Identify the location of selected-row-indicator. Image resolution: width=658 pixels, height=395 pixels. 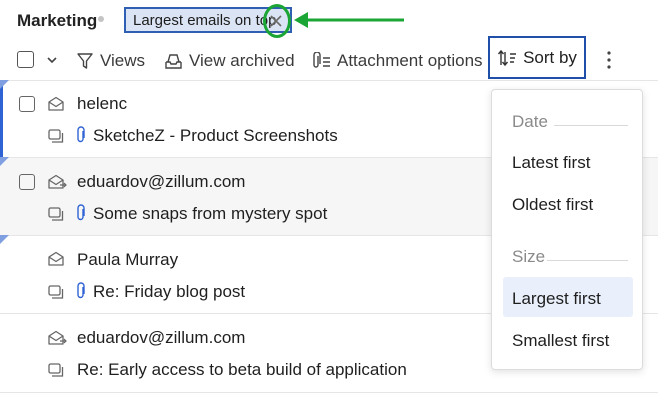
(1, 118).